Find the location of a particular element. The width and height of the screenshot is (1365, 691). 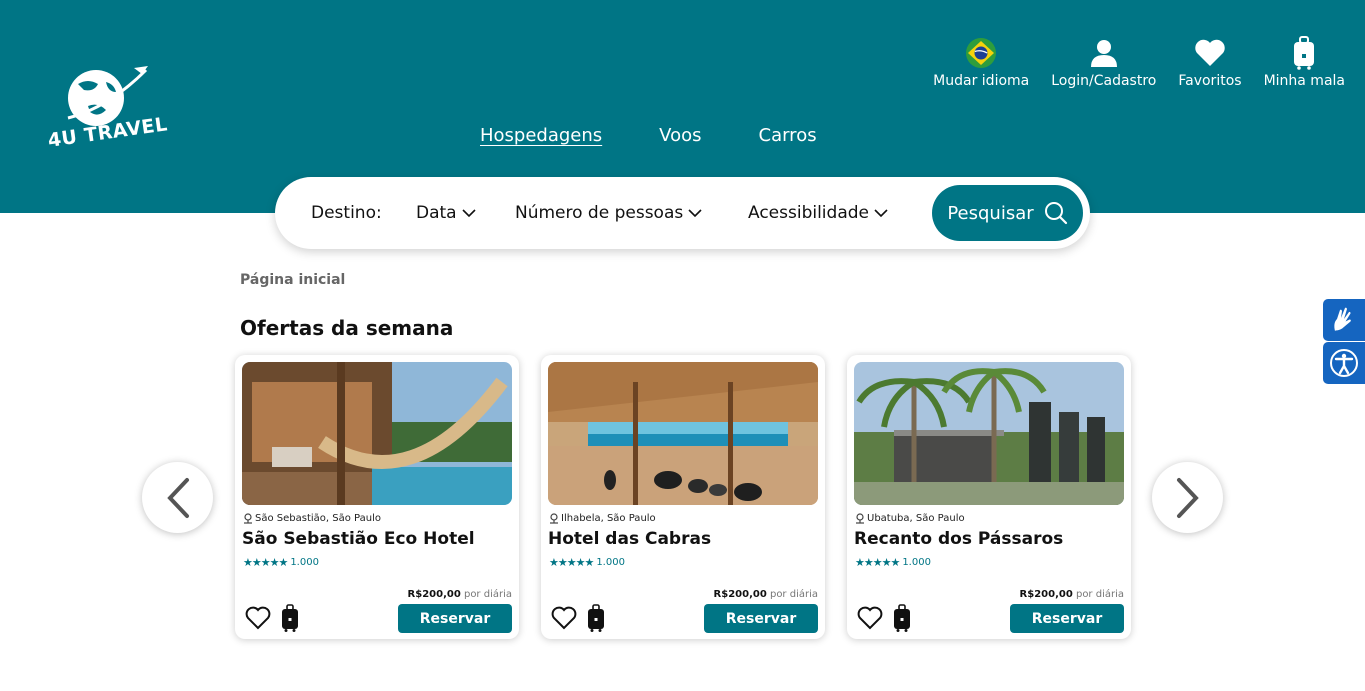

chevron-right-icon is located at coordinates (1187, 497).